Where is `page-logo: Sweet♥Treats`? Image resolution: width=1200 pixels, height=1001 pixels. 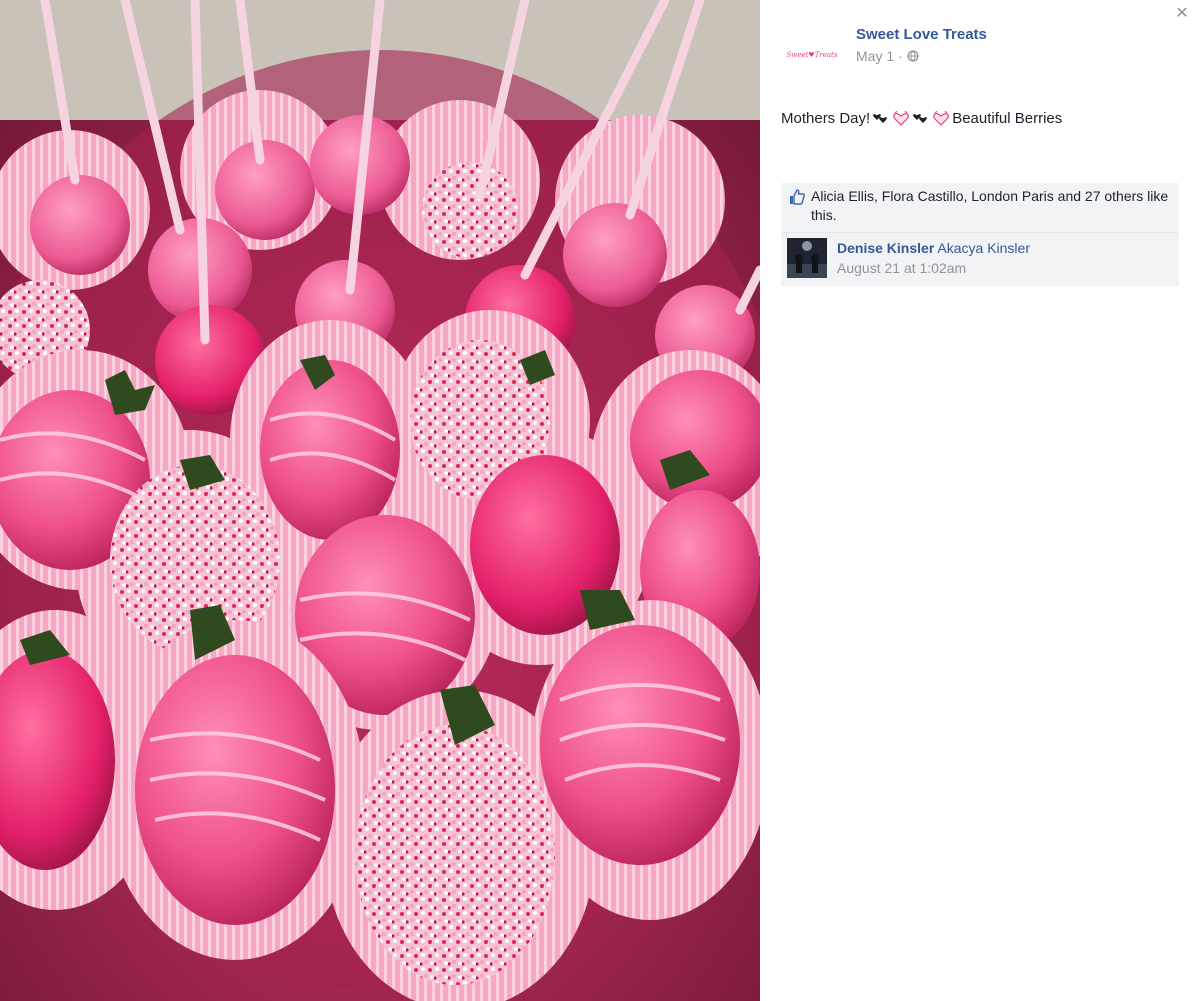
page-logo: Sweet♥Treats is located at coordinates (812, 55).